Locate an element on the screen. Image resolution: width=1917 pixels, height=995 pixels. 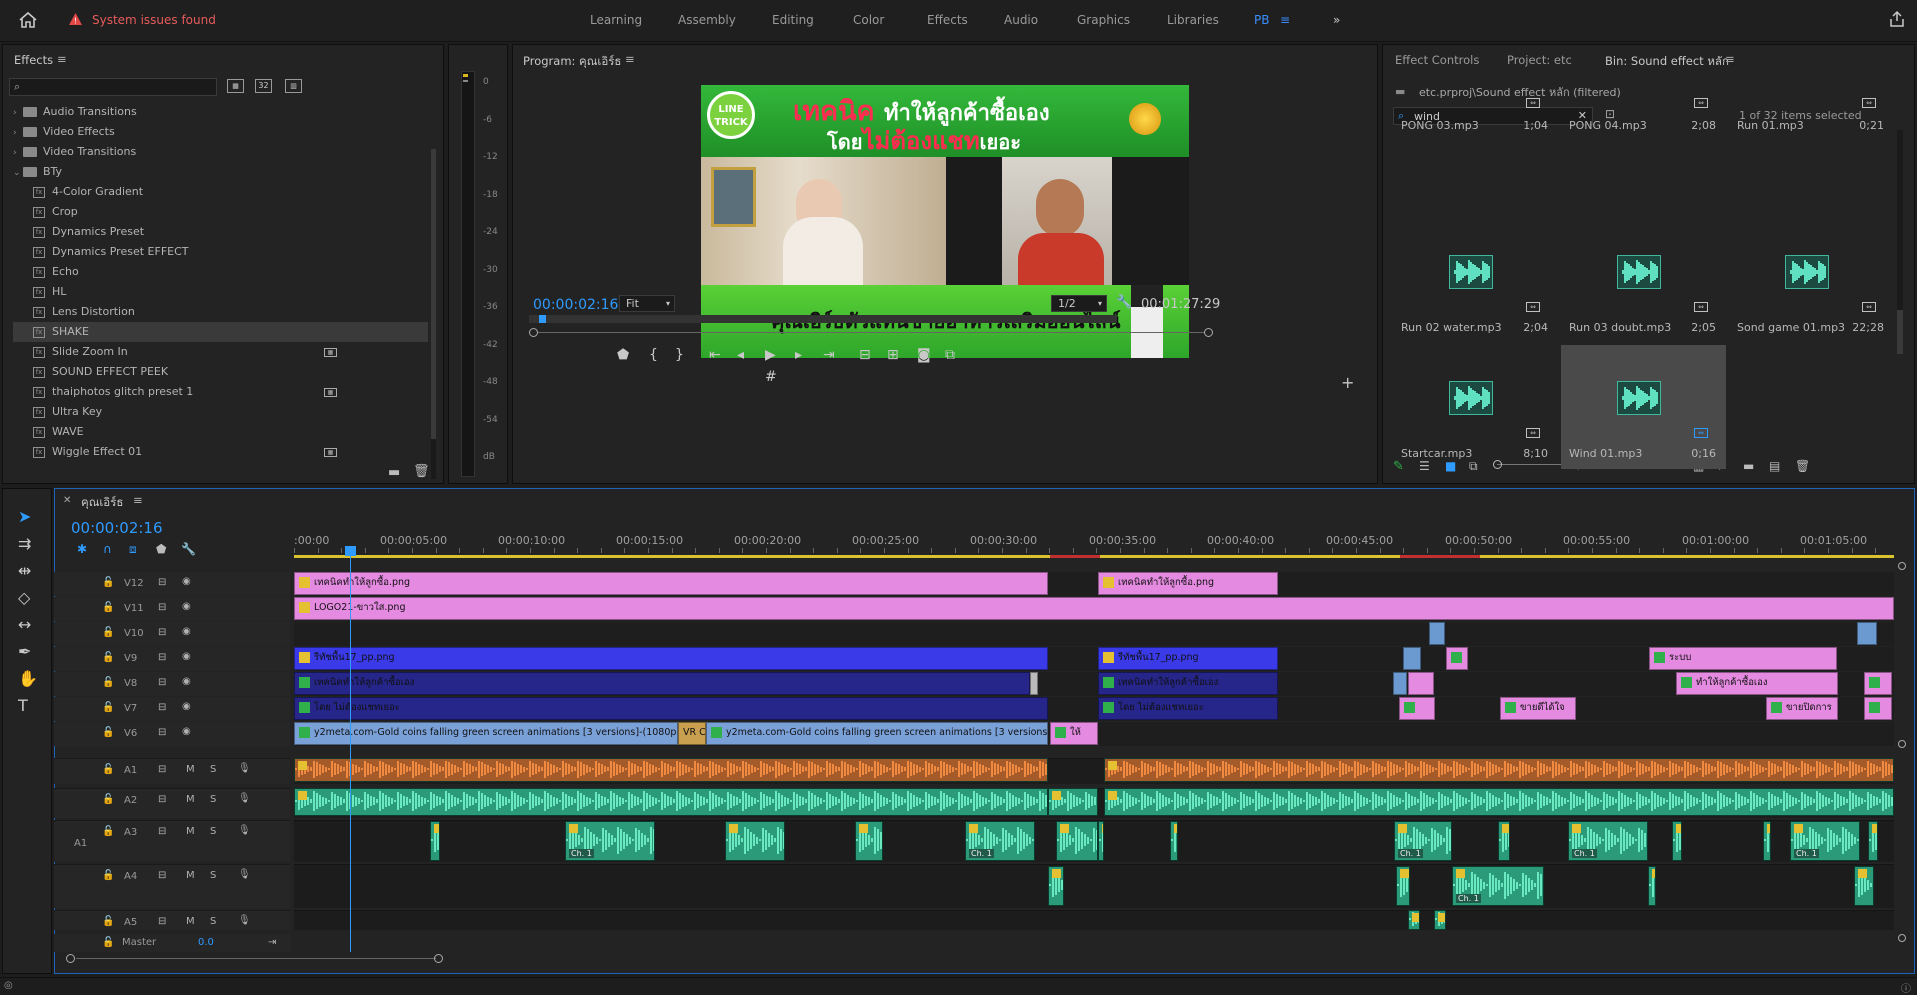
step-back-button: ◂ is located at coordinates (740, 355).